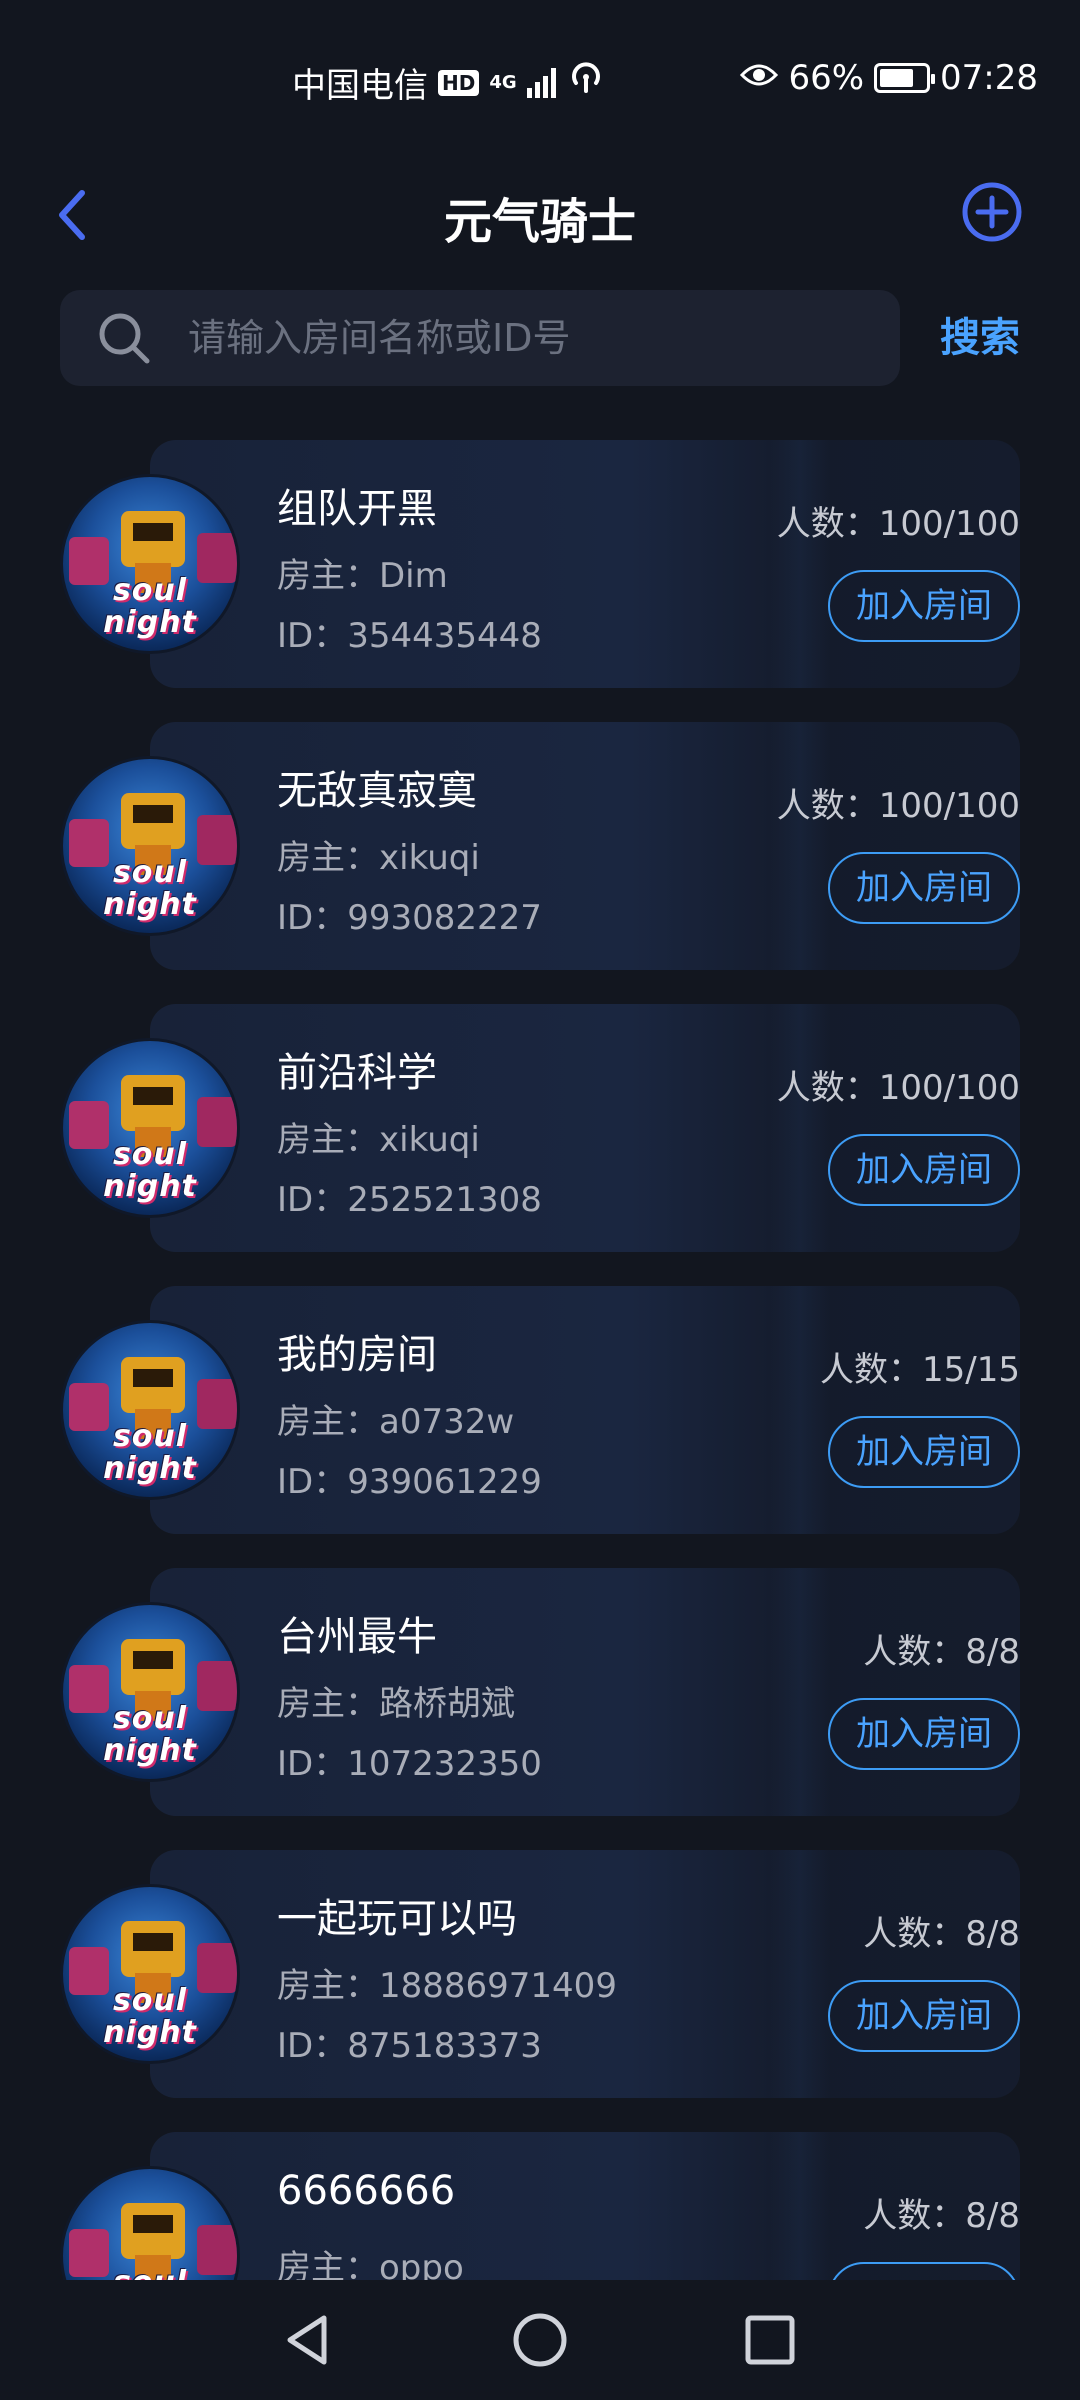  What do you see at coordinates (980, 338) in the screenshot?
I see `search-button: 搜索` at bounding box center [980, 338].